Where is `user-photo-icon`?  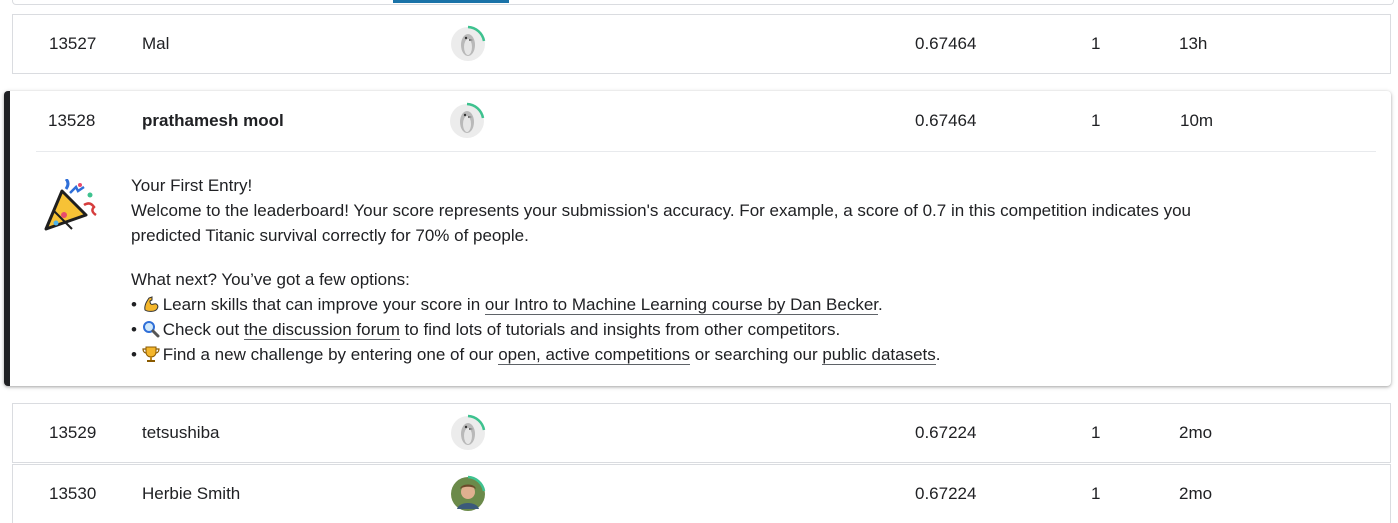
user-photo-icon is located at coordinates (468, 494).